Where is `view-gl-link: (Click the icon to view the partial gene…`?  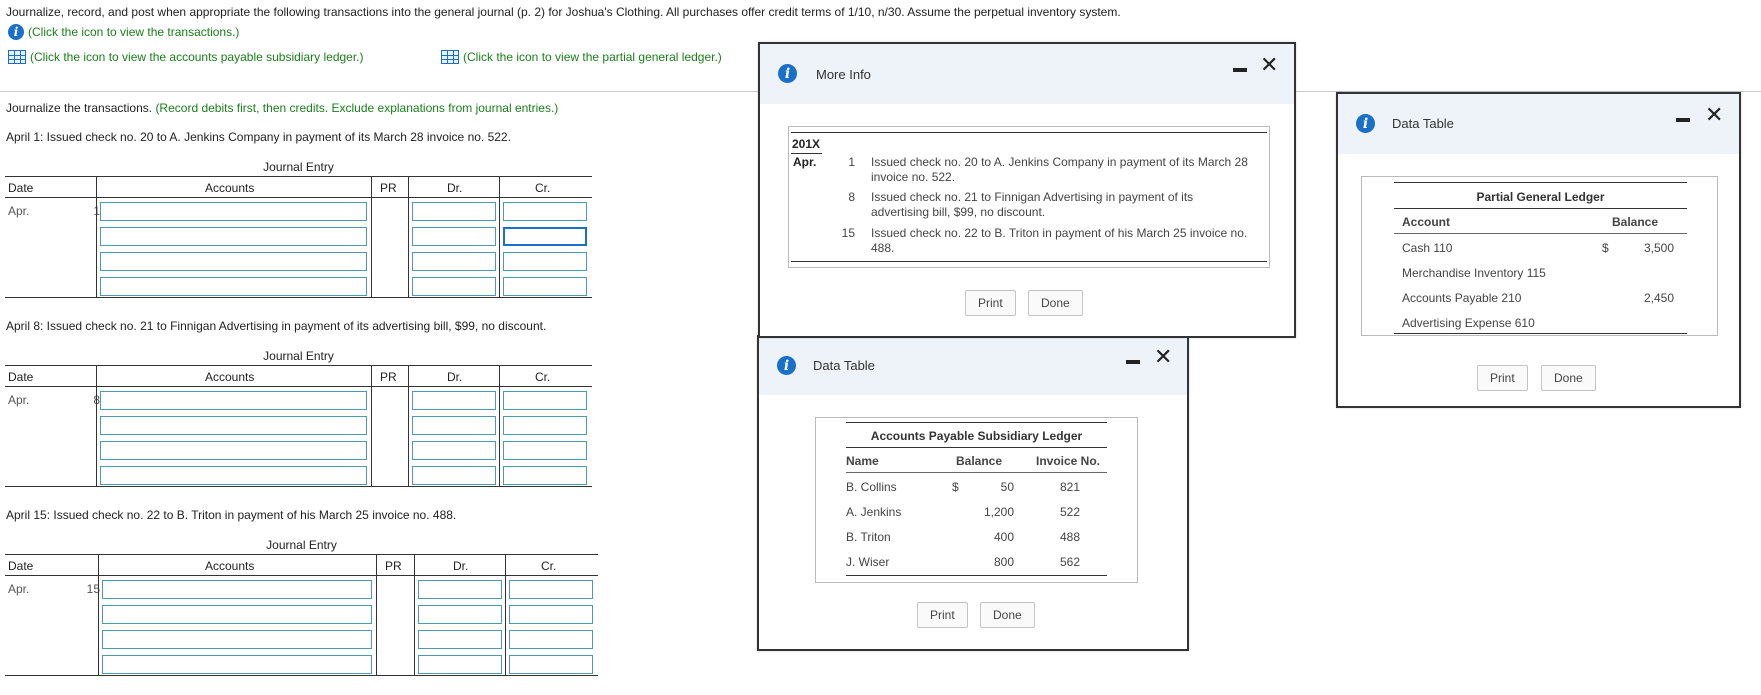
view-gl-link: (Click the icon to view the partial gene… is located at coordinates (581, 57).